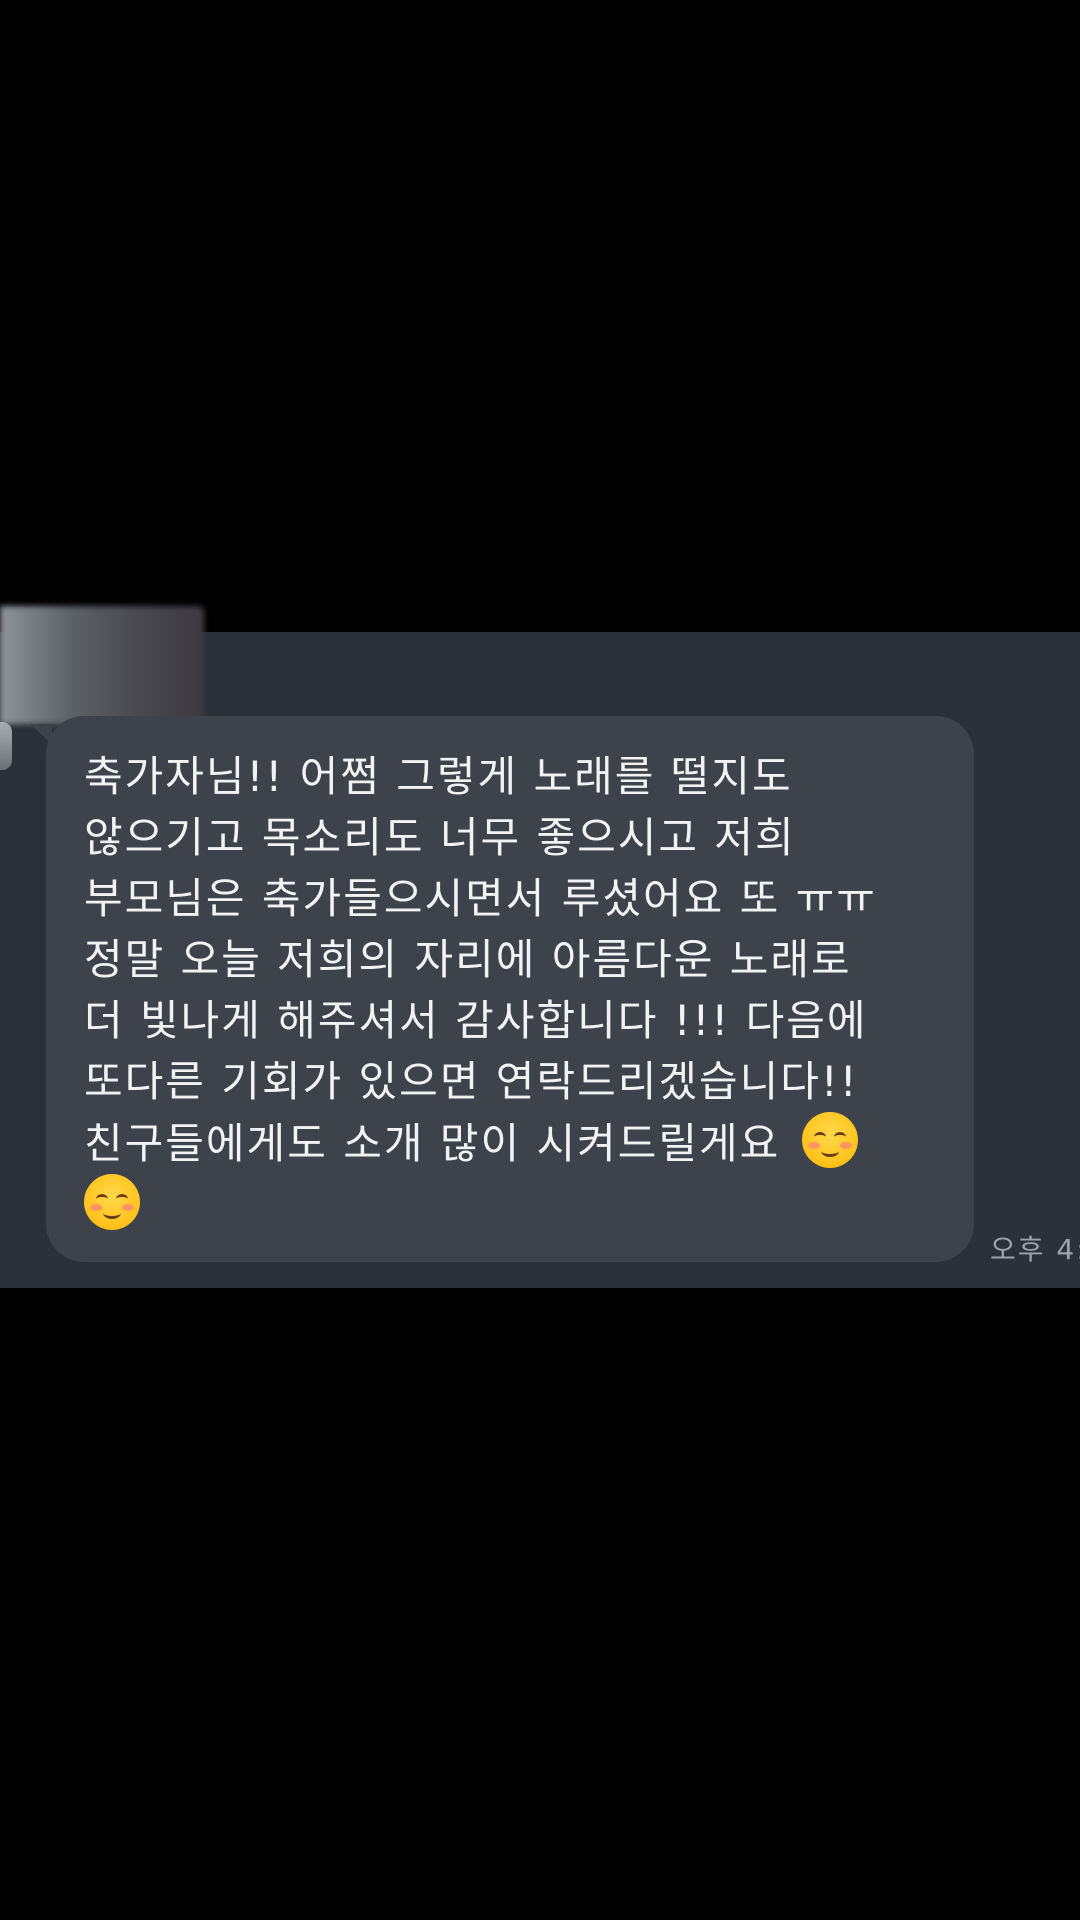  I want to click on message-line: 더 빛나게 해주셔서 감사합니다 !!! 다음에, so click(476, 1020).